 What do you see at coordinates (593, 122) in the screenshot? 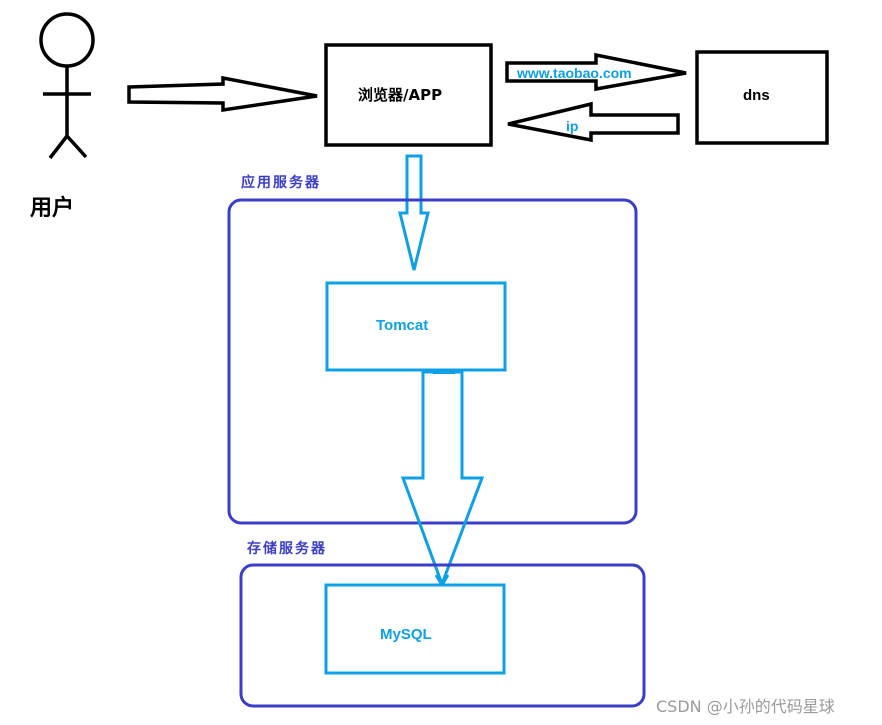
I see `arrow-dns-to-browser` at bounding box center [593, 122].